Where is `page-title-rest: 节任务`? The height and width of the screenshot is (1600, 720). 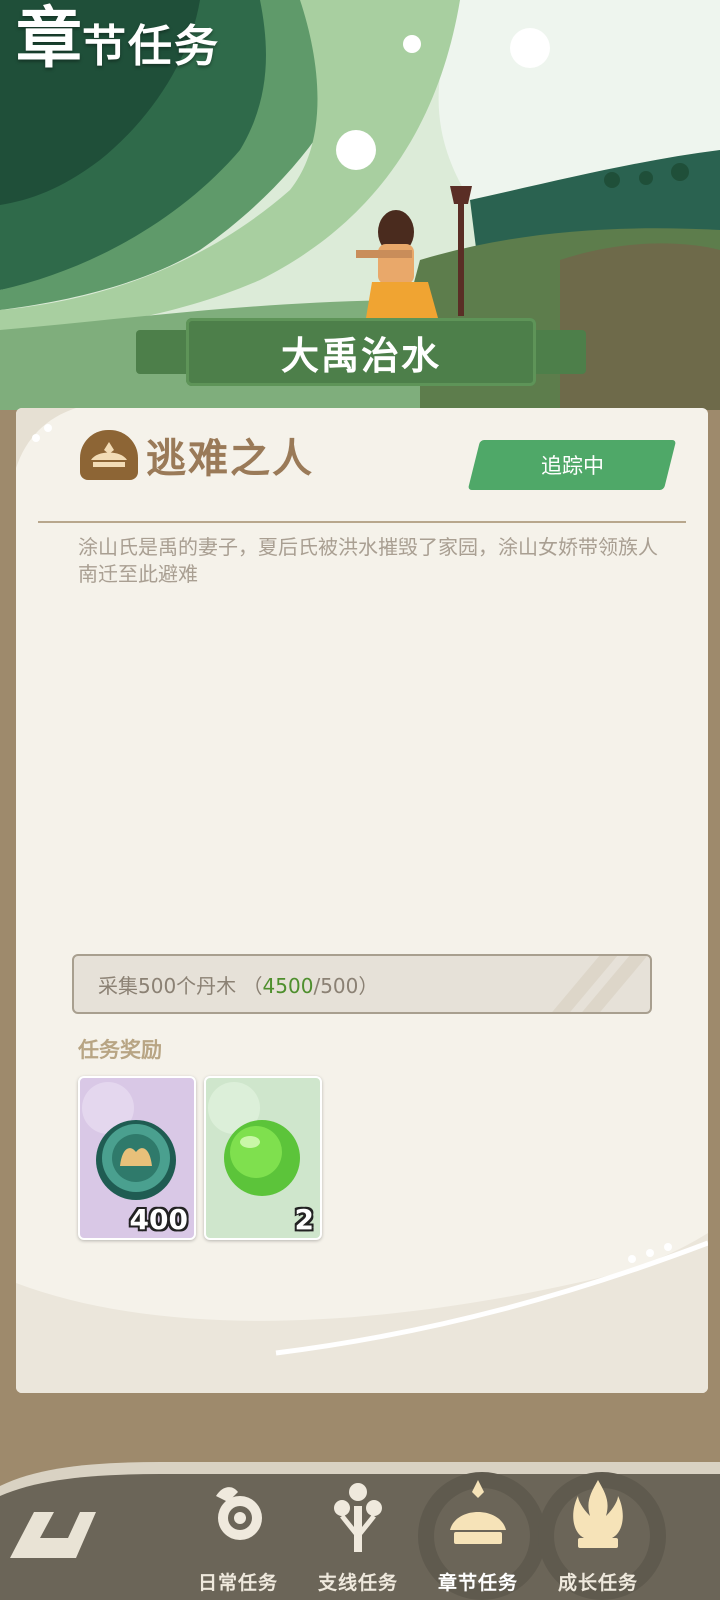
page-title-rest: 节任务 is located at coordinates (151, 46).